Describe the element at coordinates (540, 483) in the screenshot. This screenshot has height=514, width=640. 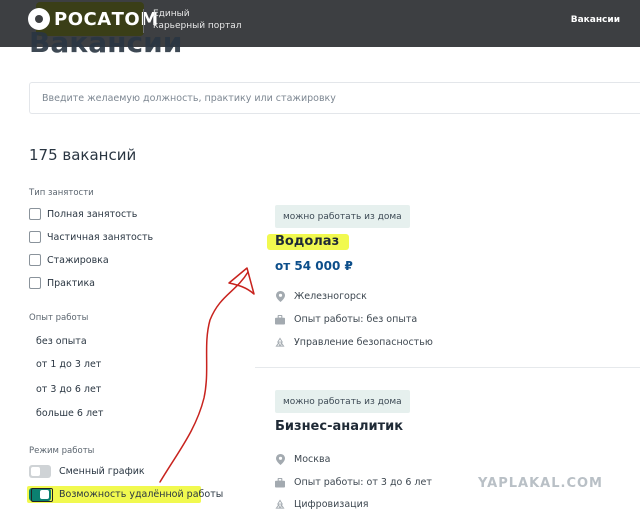
I see `watermark: YAPLAKAL.COM` at that location.